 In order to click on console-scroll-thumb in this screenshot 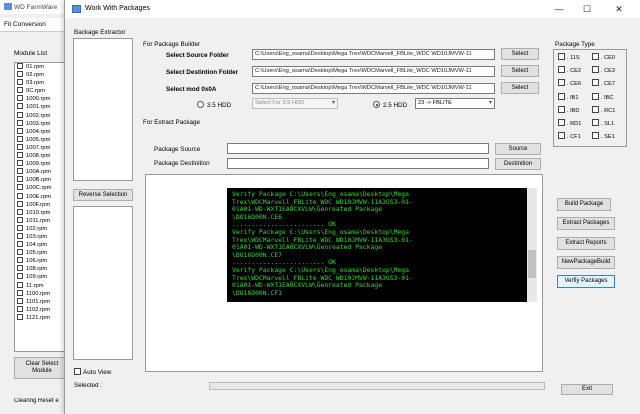, I will do `click(532, 264)`.